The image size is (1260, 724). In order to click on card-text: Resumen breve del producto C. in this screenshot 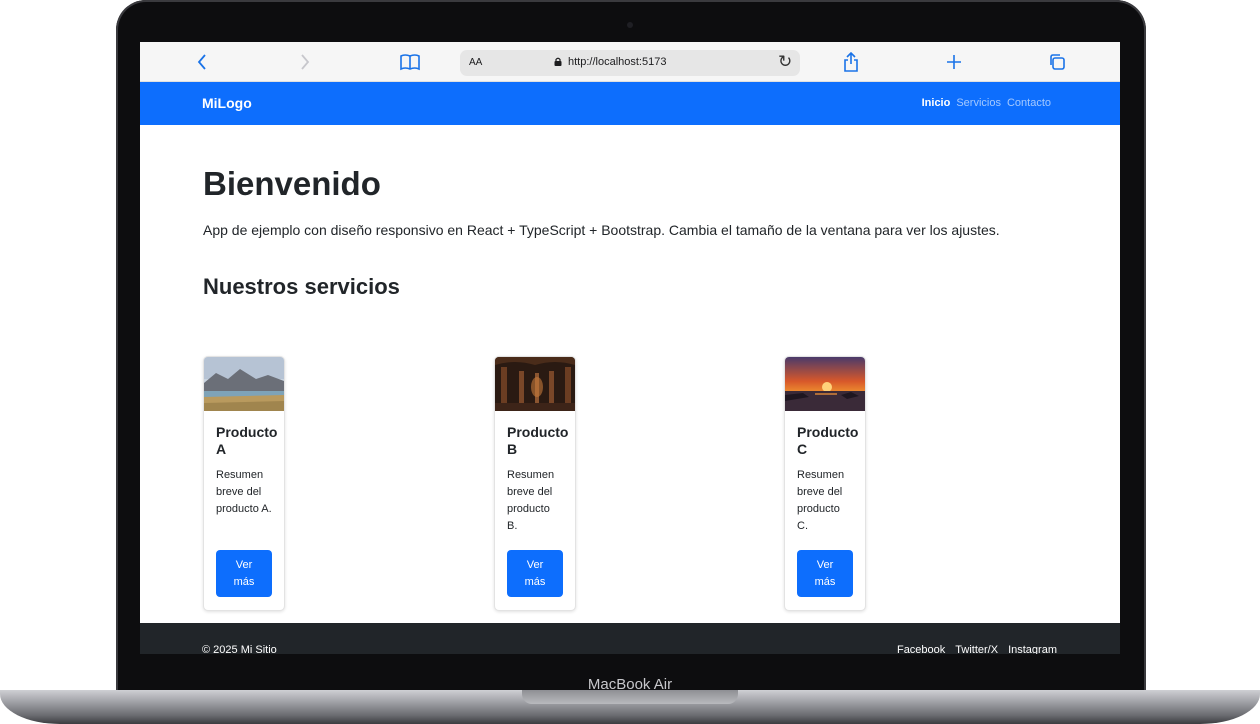, I will do `click(821, 500)`.